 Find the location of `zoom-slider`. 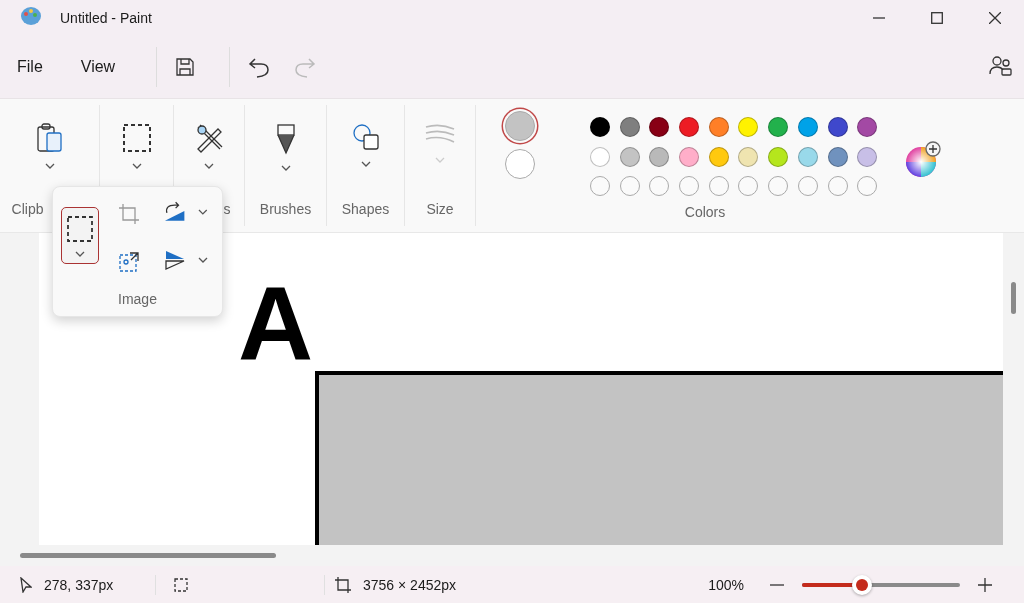

zoom-slider is located at coordinates (881, 584).